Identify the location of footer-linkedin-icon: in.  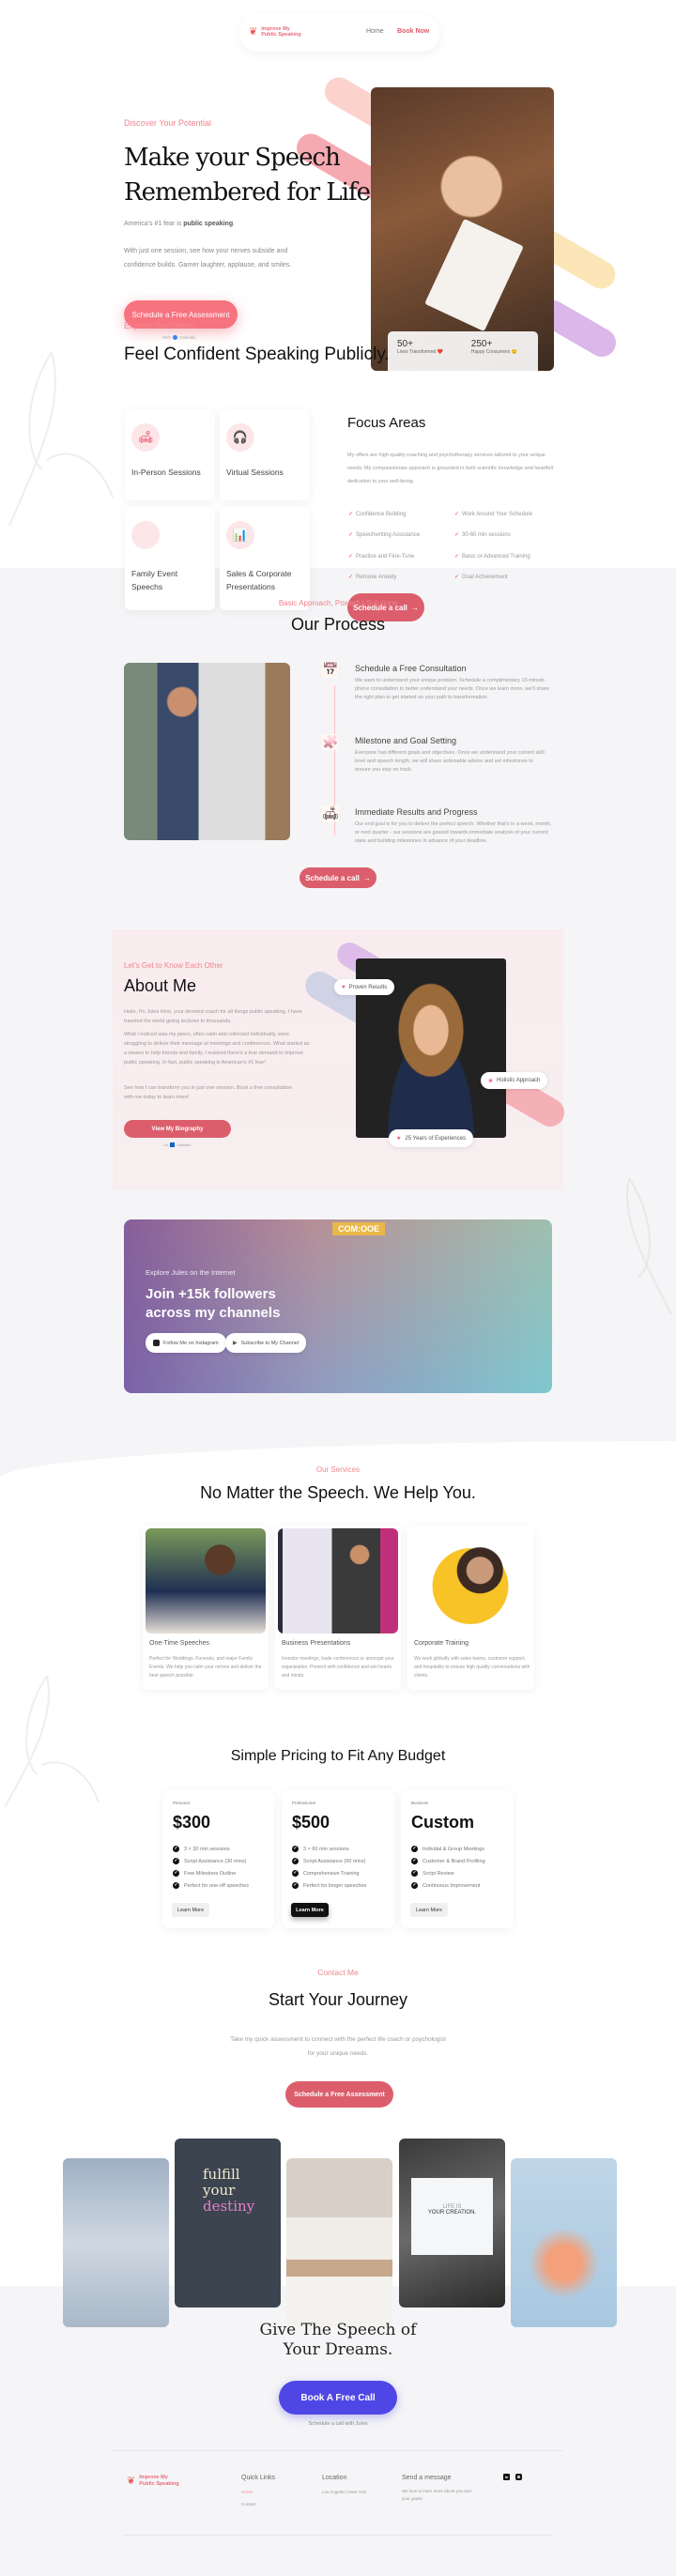
(507, 2477).